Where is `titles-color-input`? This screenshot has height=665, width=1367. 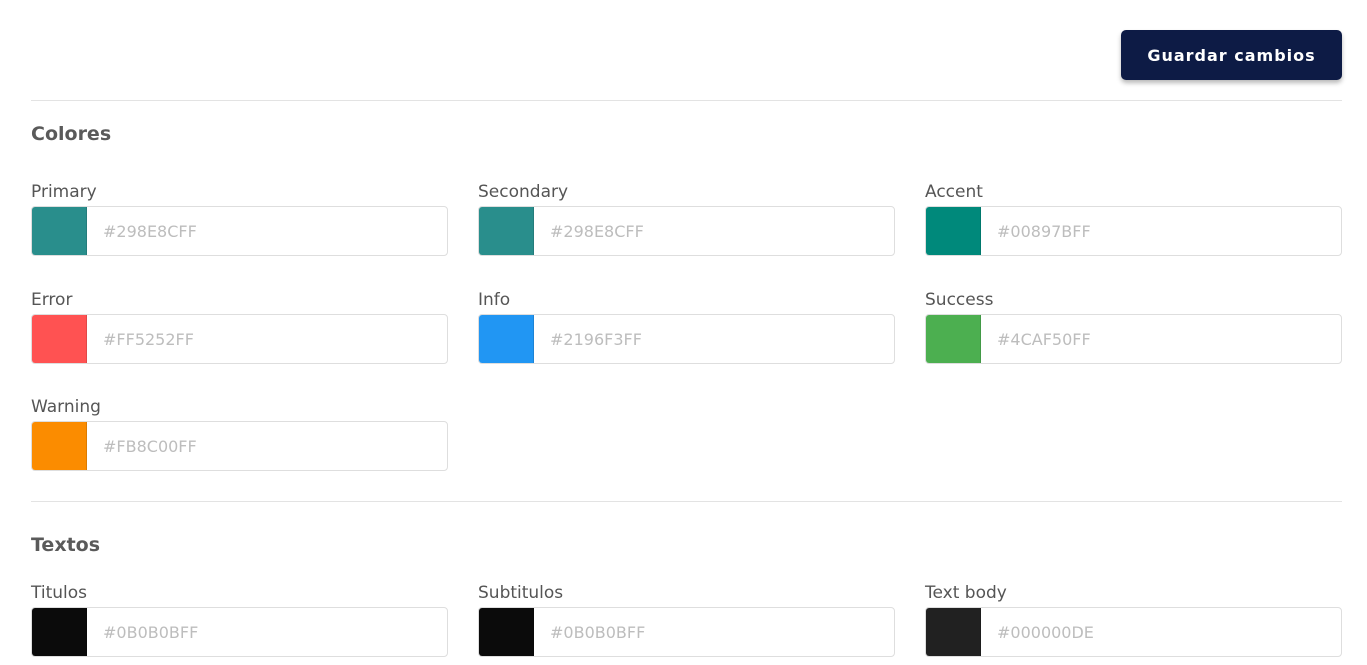
titles-color-input is located at coordinates (267, 632).